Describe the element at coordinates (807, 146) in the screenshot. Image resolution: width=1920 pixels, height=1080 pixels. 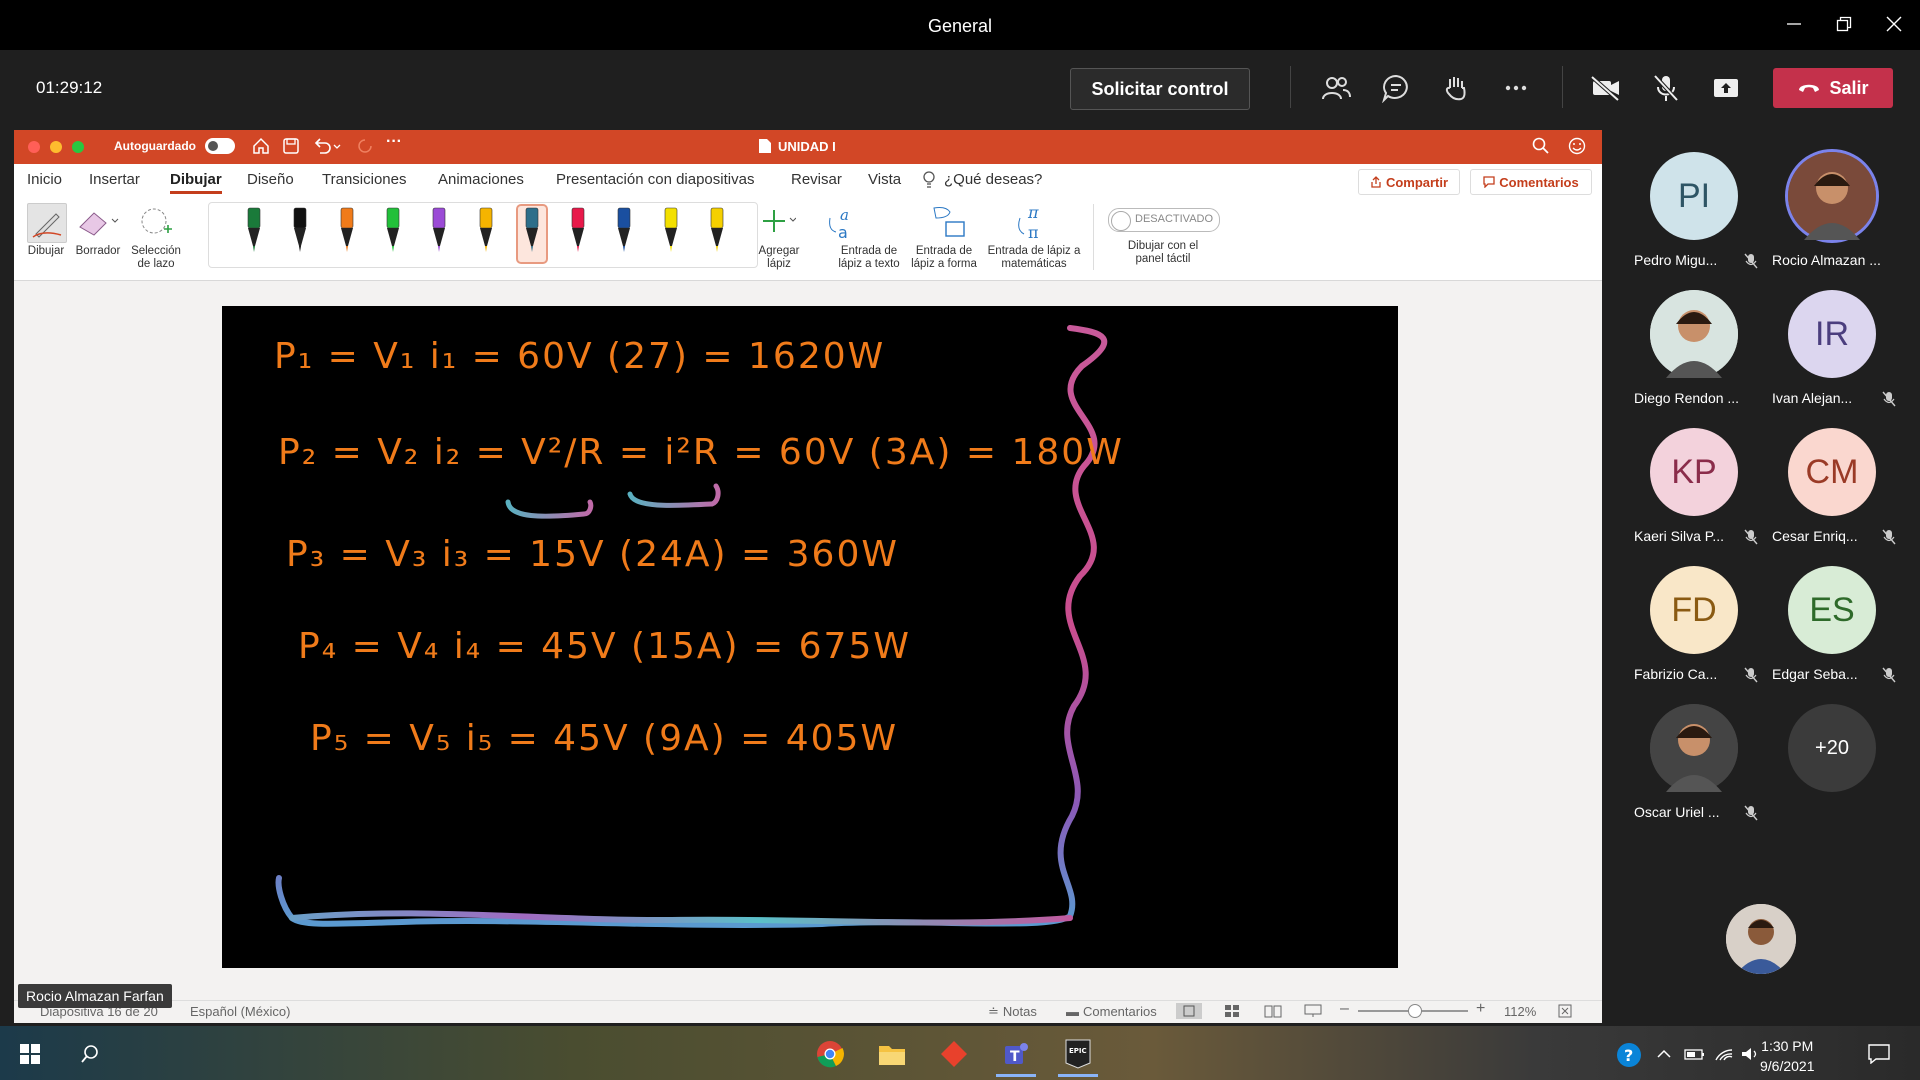
I see `document-title: UNIDAD I` at that location.